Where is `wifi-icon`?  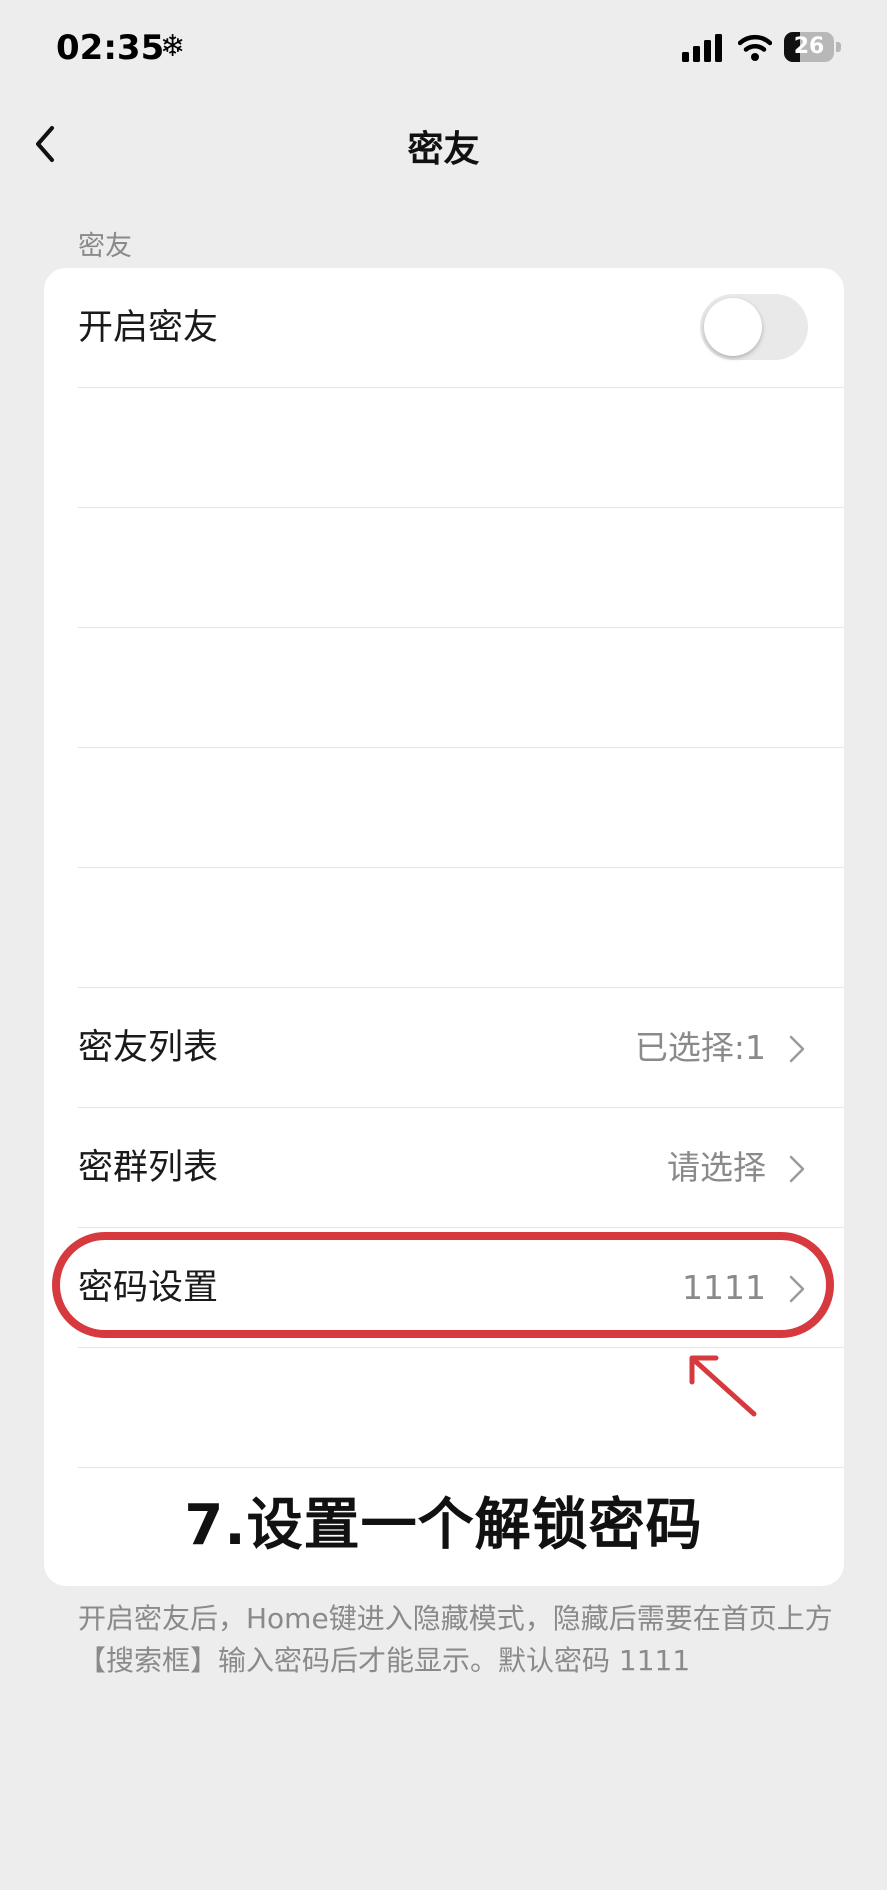 wifi-icon is located at coordinates (755, 47).